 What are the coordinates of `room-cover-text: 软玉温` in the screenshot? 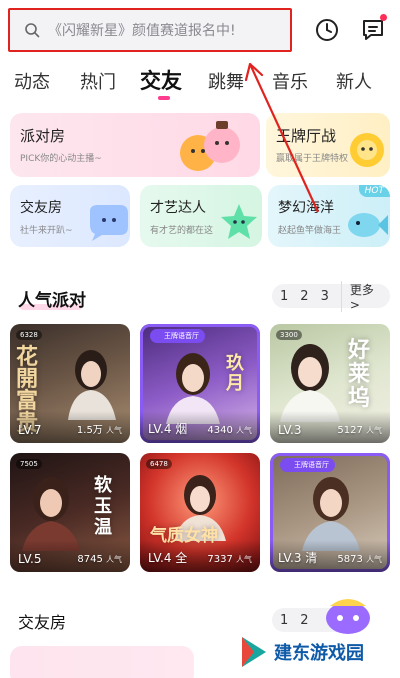 It's located at (103, 506).